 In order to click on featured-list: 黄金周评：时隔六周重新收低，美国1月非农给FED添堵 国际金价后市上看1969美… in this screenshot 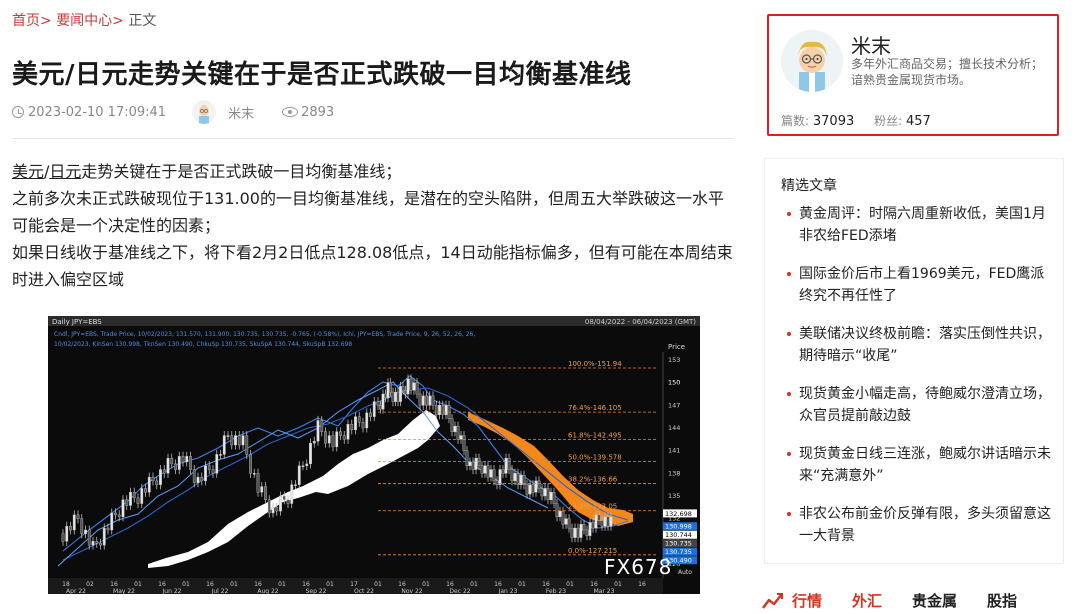, I will do `click(922, 383)`.